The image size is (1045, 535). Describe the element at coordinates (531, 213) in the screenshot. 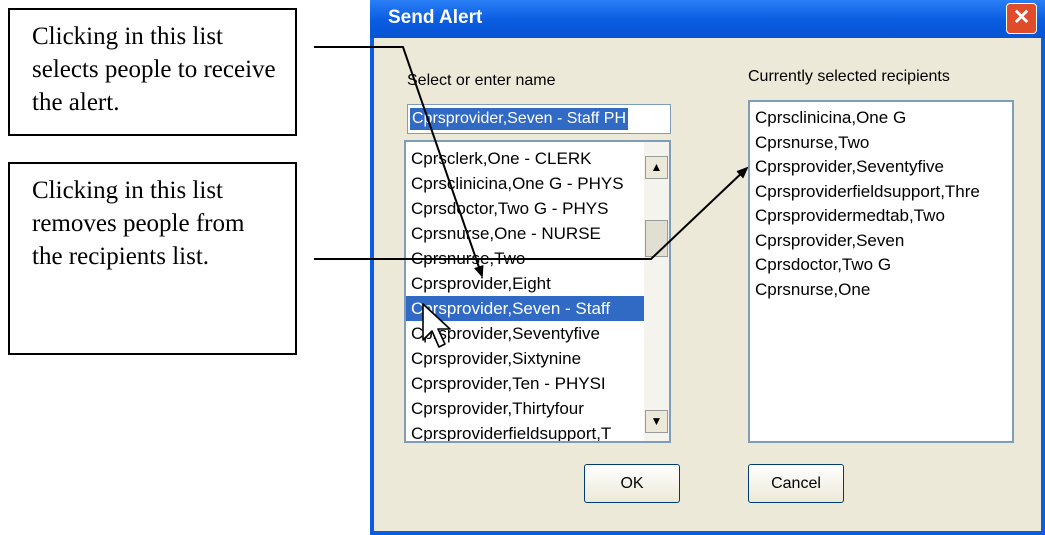

I see `remove-arrow` at that location.